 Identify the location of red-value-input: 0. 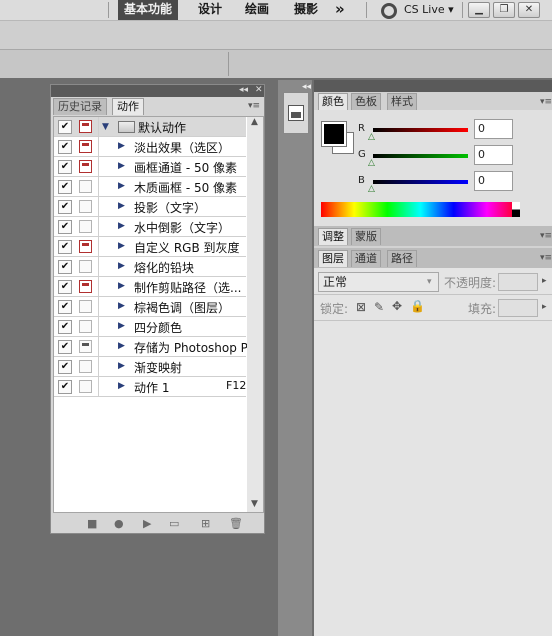
(493, 129).